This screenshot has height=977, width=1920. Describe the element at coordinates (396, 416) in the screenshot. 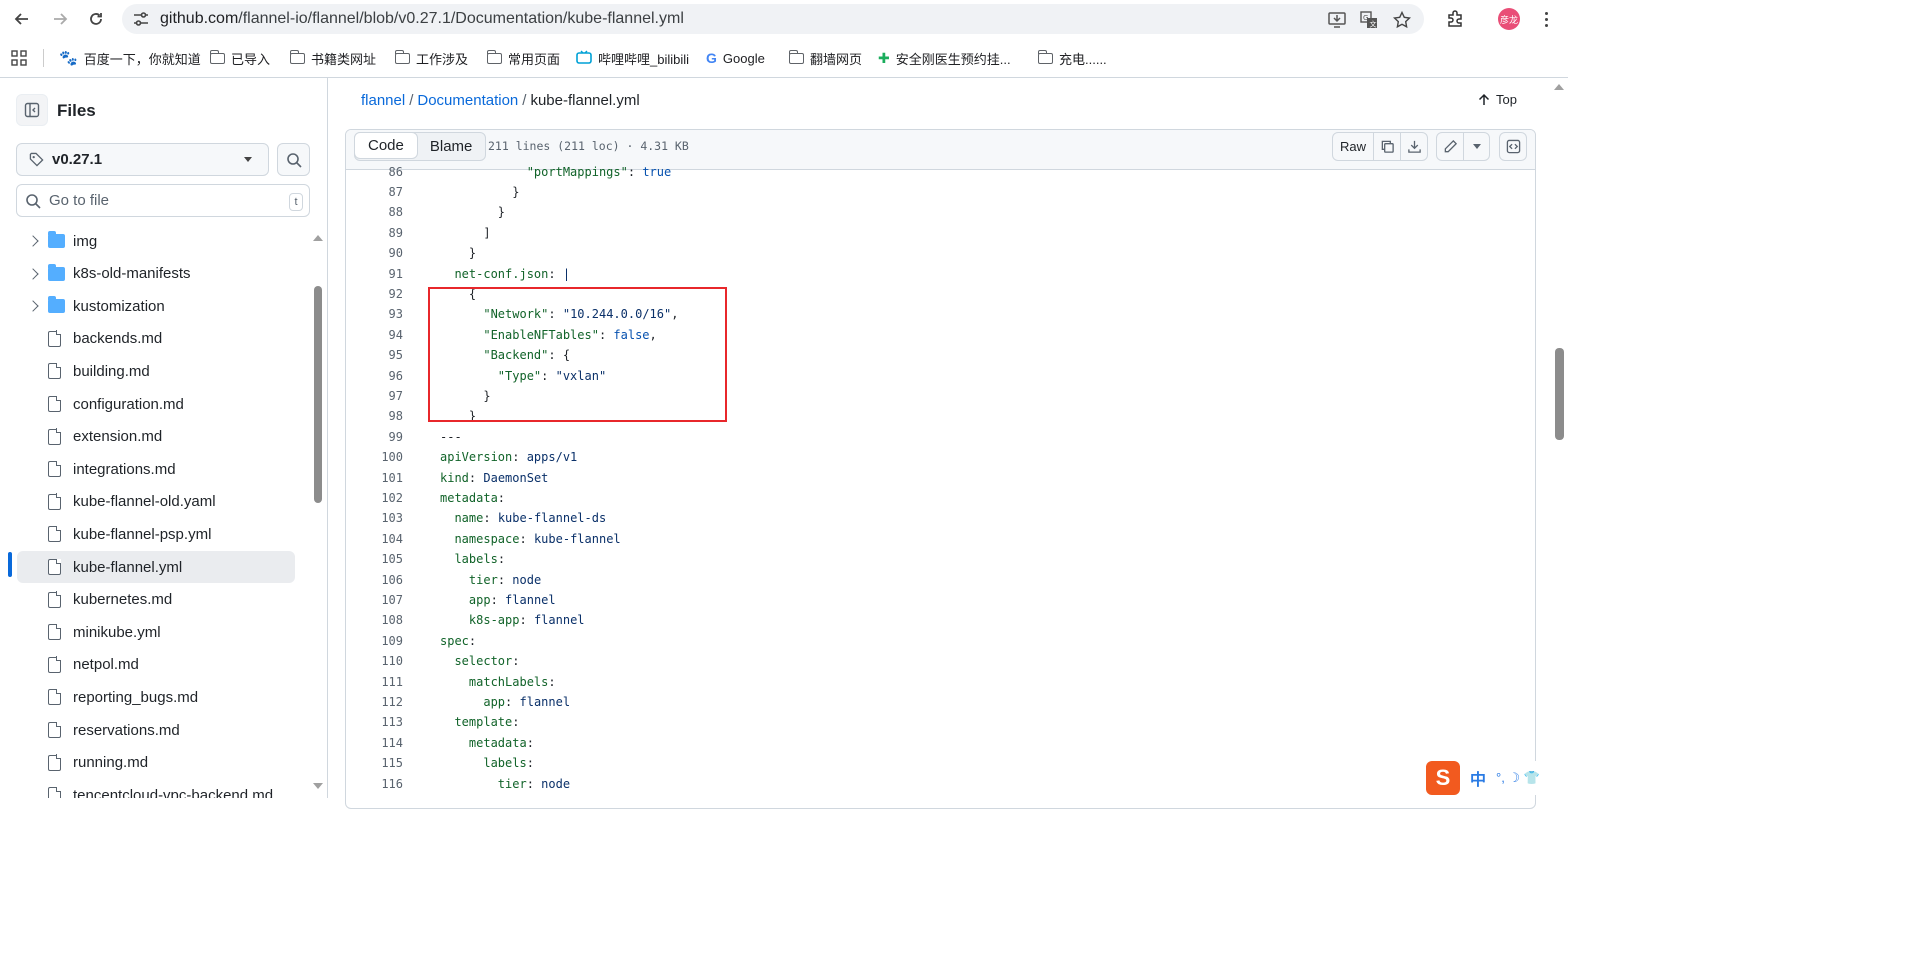

I see `line-number: 98` at that location.